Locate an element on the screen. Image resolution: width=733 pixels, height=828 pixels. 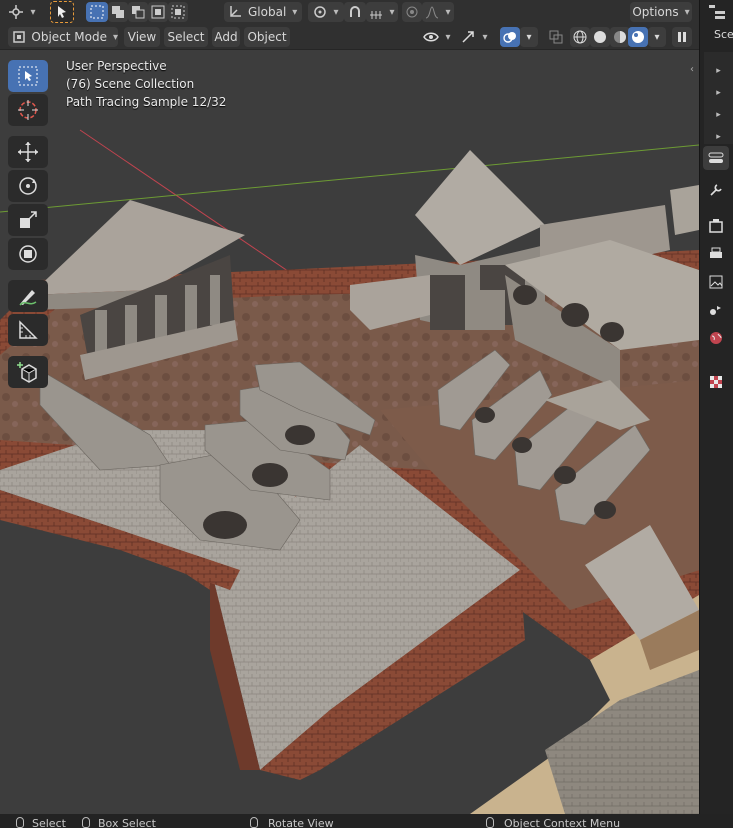
shading-rendered-button is located at coordinates (638, 37).